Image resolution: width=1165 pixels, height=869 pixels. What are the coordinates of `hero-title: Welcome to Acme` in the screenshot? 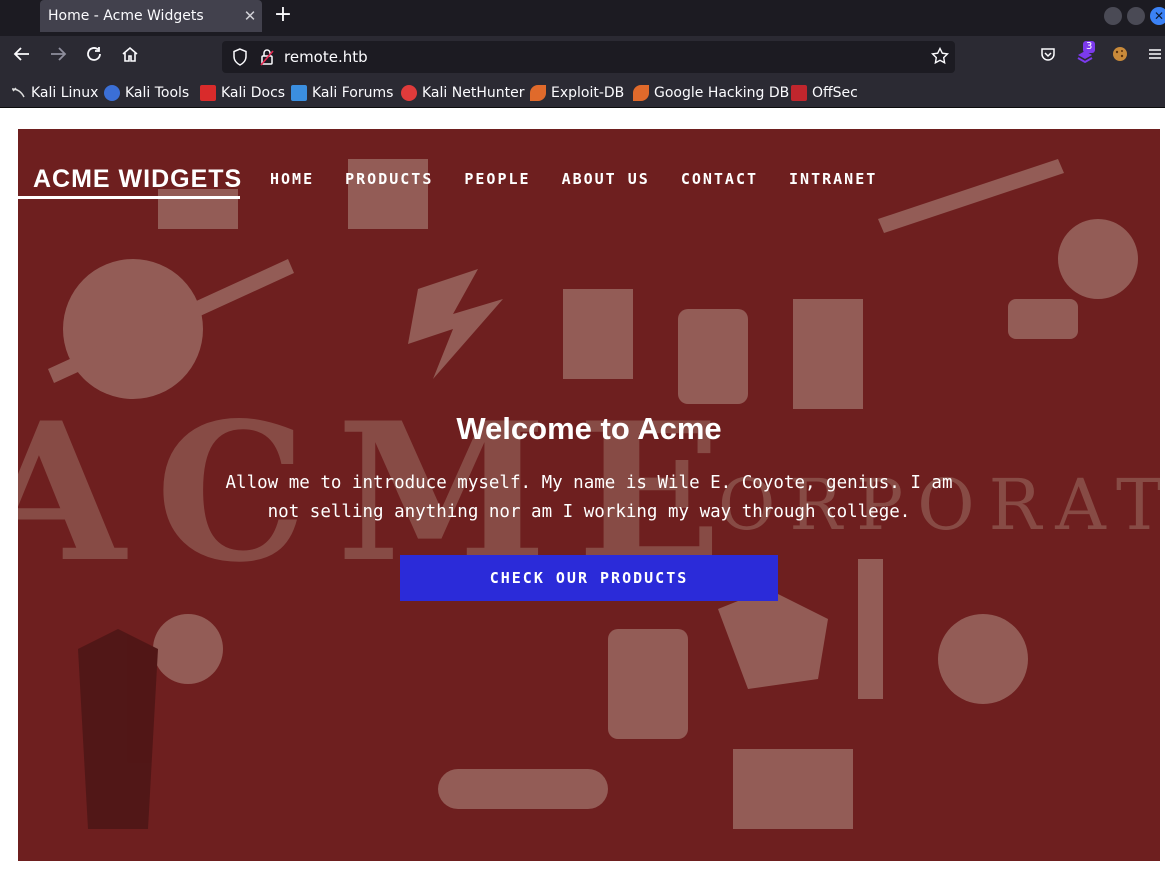 It's located at (589, 428).